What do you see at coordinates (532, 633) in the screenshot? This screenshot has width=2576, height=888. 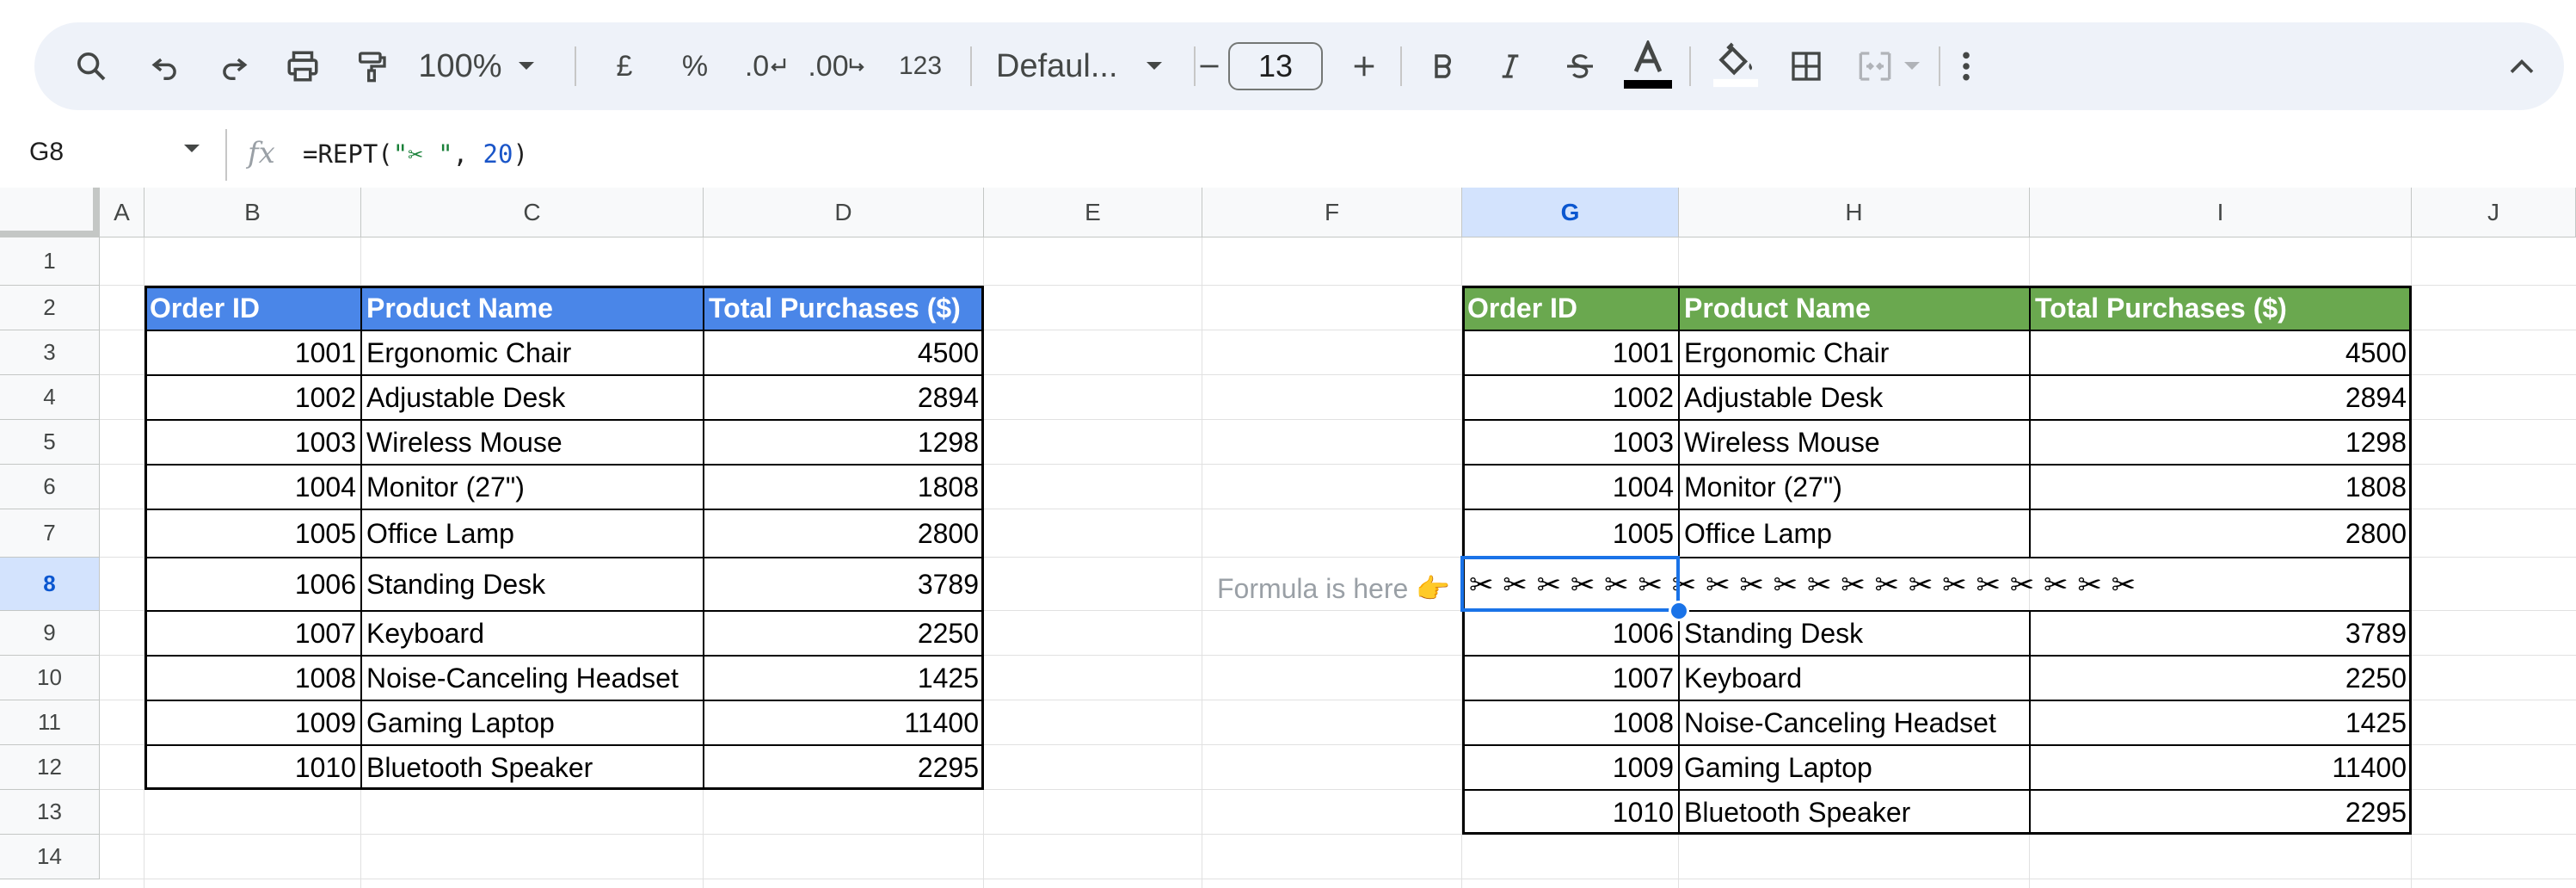 I see `left-table-product-name: Keyboard` at bounding box center [532, 633].